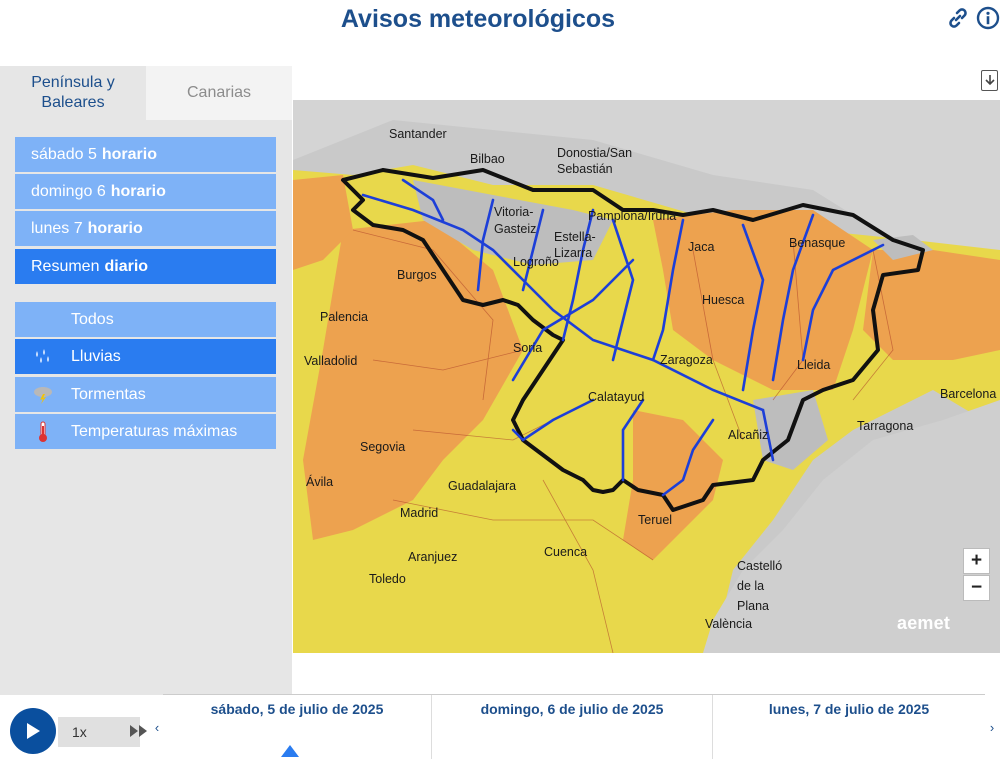 The height and width of the screenshot is (761, 1000). I want to click on city-label: Toledo, so click(387, 579).